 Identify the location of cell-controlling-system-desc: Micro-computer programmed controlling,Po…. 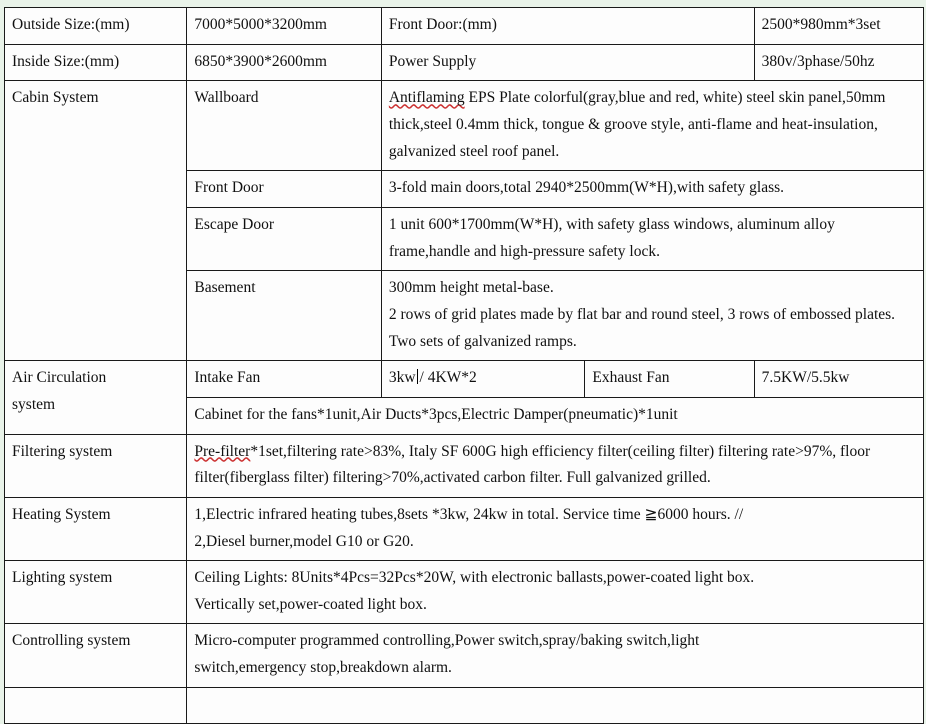
(555, 655).